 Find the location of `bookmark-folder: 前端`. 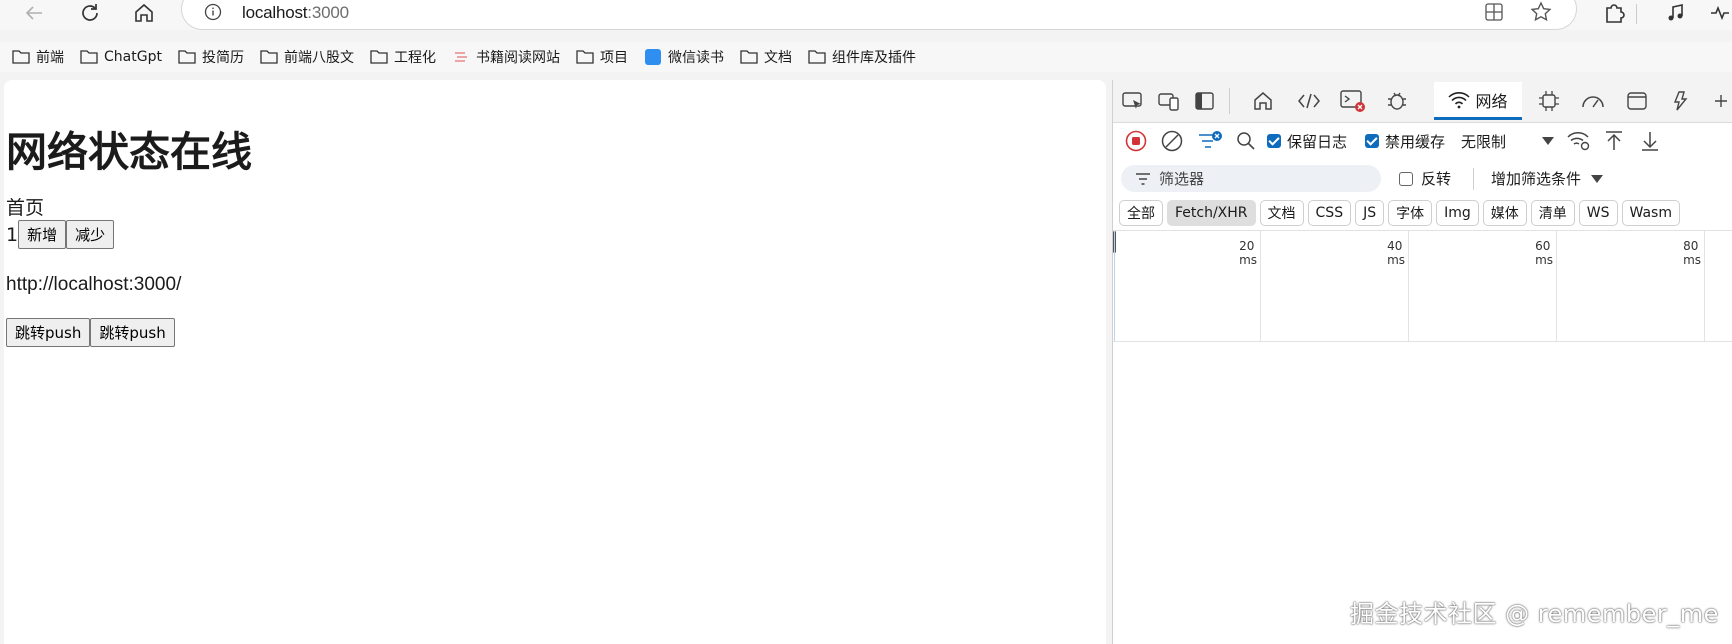

bookmark-folder: 前端 is located at coordinates (38, 57).